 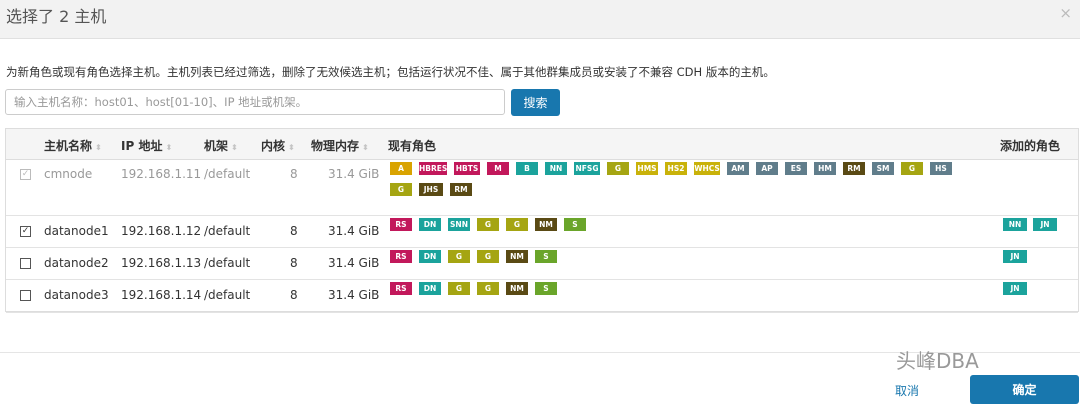 What do you see at coordinates (825, 168) in the screenshot?
I see `role-badge: HM` at bounding box center [825, 168].